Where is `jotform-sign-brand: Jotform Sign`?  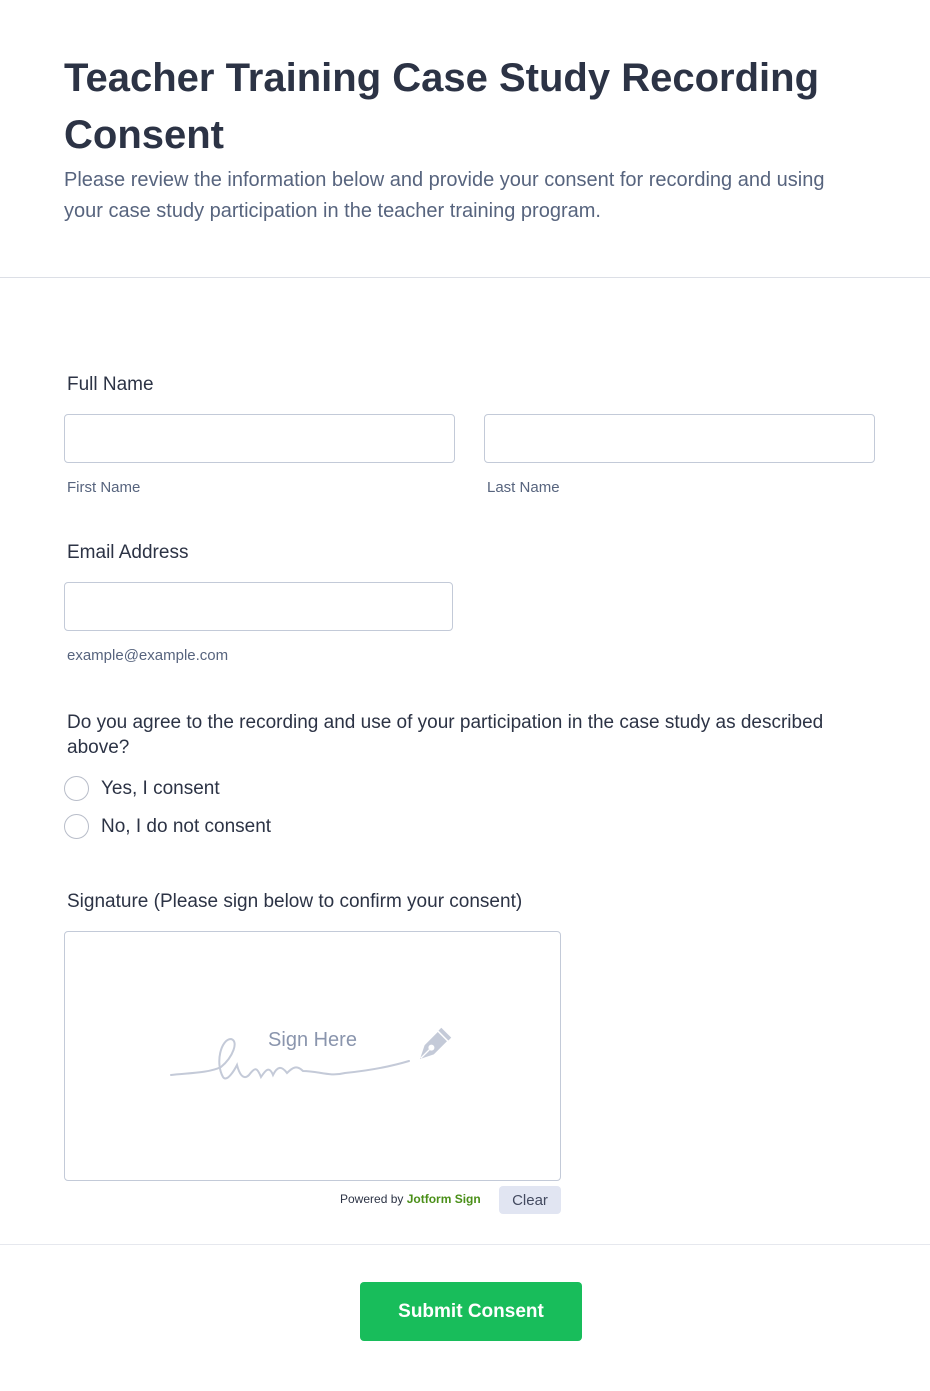 jotform-sign-brand: Jotform Sign is located at coordinates (443, 1199).